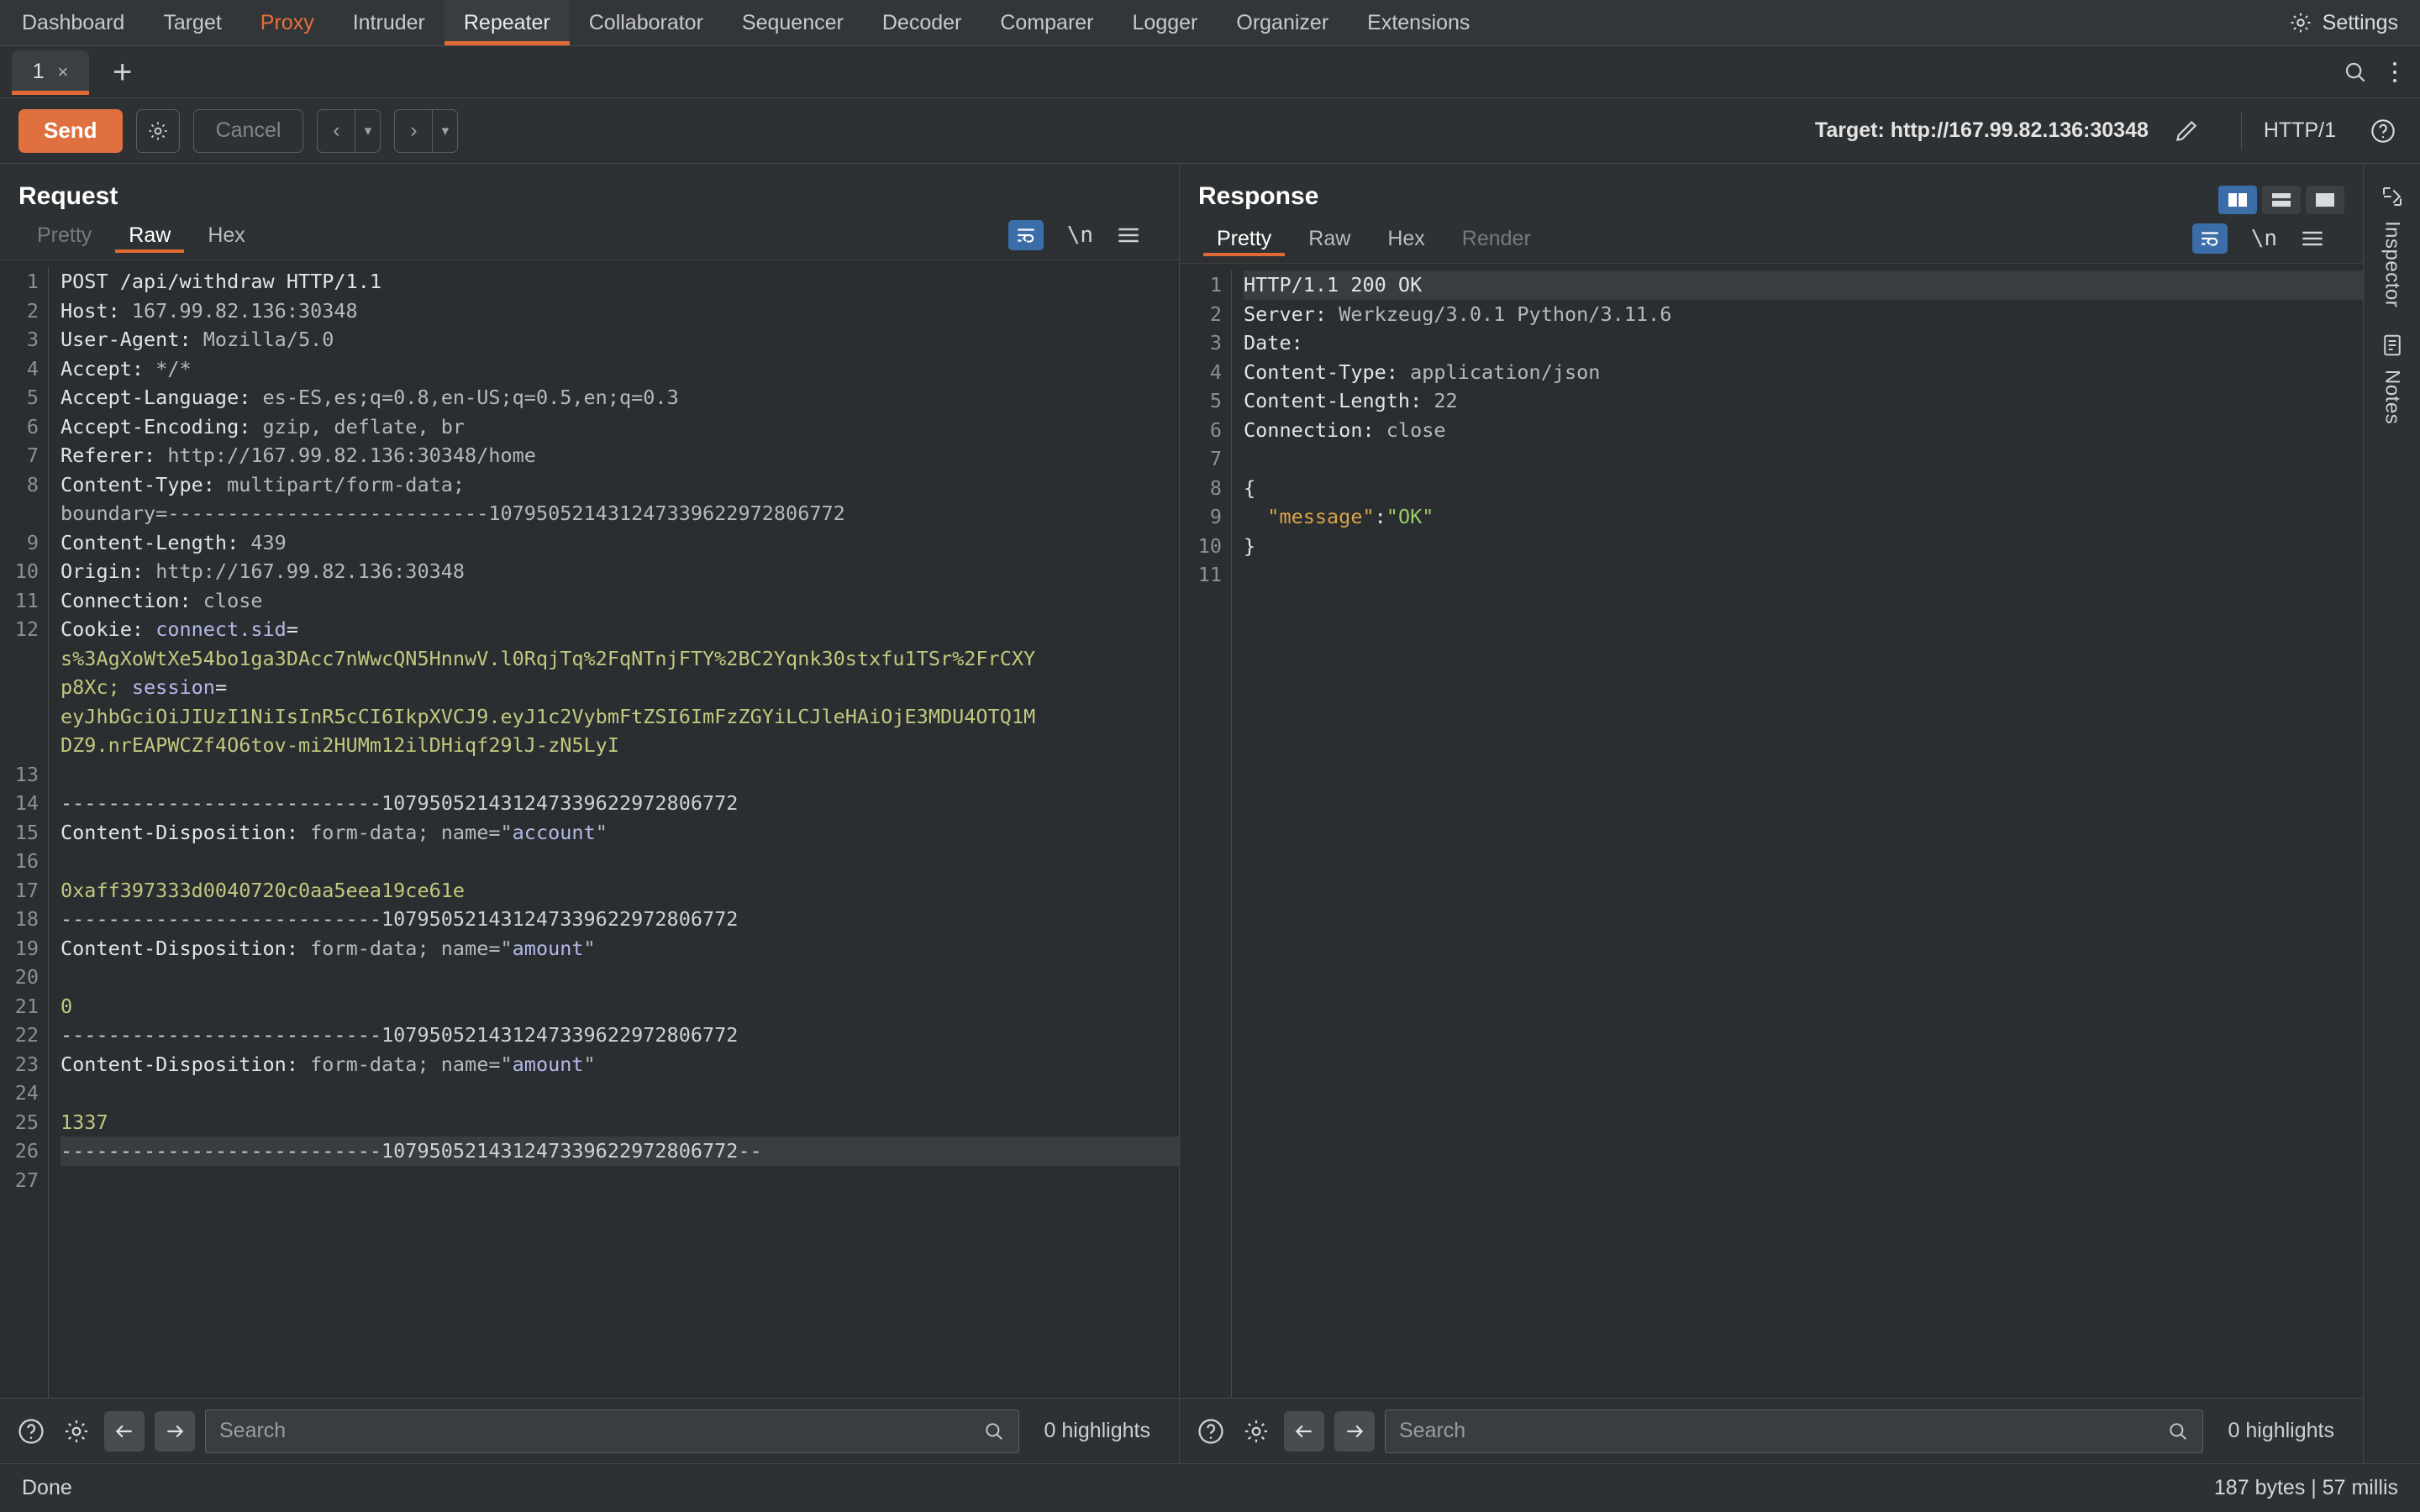 The image size is (2420, 1512). What do you see at coordinates (1304, 1431) in the screenshot?
I see `response-search-prev-button` at bounding box center [1304, 1431].